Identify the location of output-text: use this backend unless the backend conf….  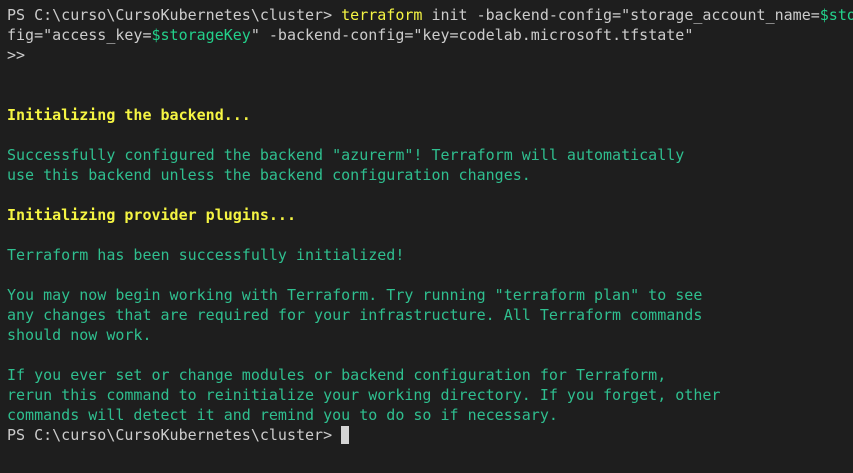
(269, 175).